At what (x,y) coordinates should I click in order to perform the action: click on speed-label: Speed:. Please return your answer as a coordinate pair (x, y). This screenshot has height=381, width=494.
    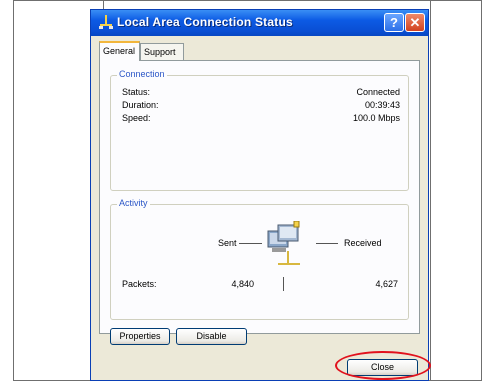
    Looking at the image, I should click on (136, 118).